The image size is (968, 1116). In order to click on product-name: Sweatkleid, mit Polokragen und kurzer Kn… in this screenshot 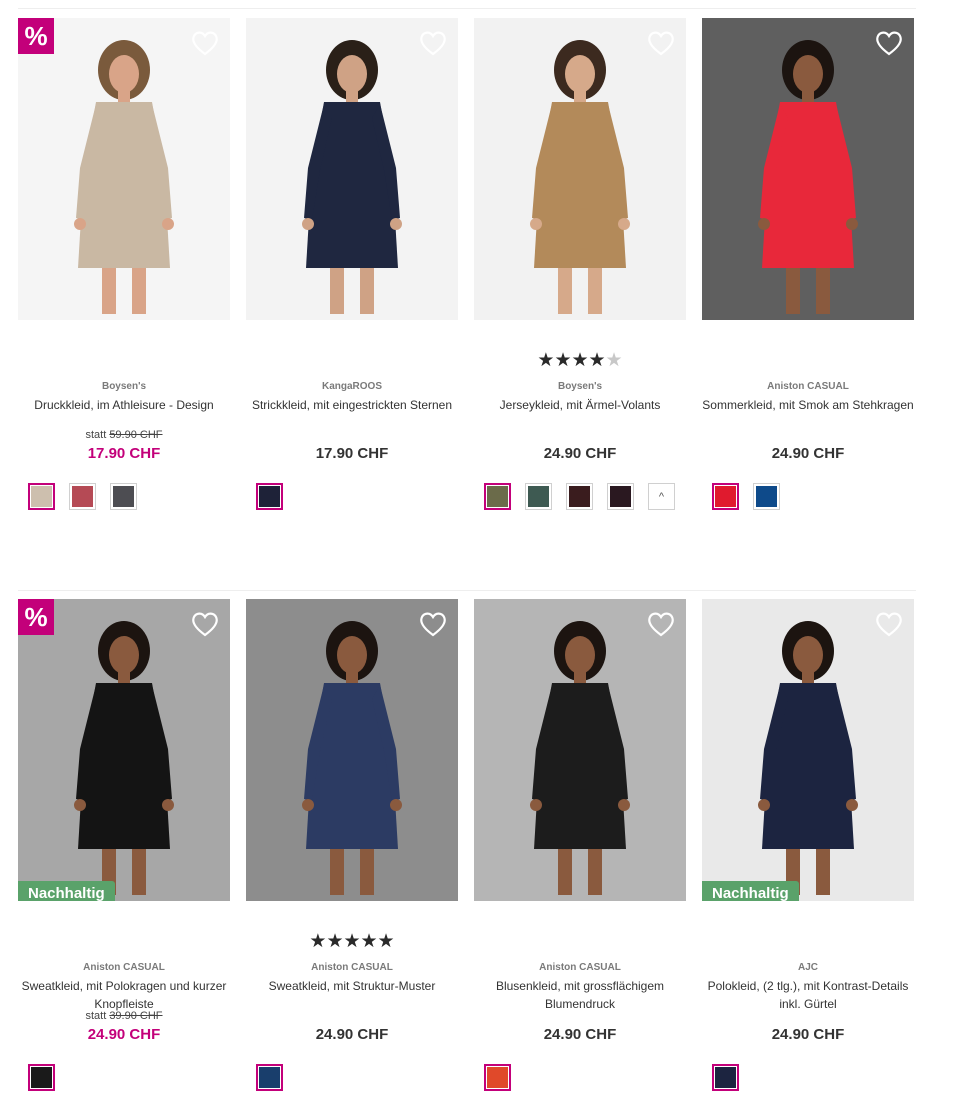, I will do `click(124, 995)`.